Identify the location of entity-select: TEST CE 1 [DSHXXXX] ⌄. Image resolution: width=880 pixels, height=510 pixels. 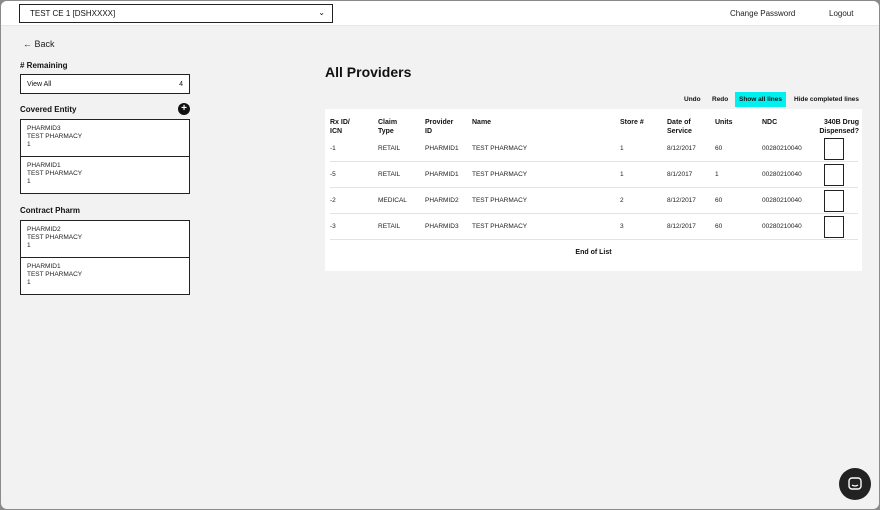
(176, 13).